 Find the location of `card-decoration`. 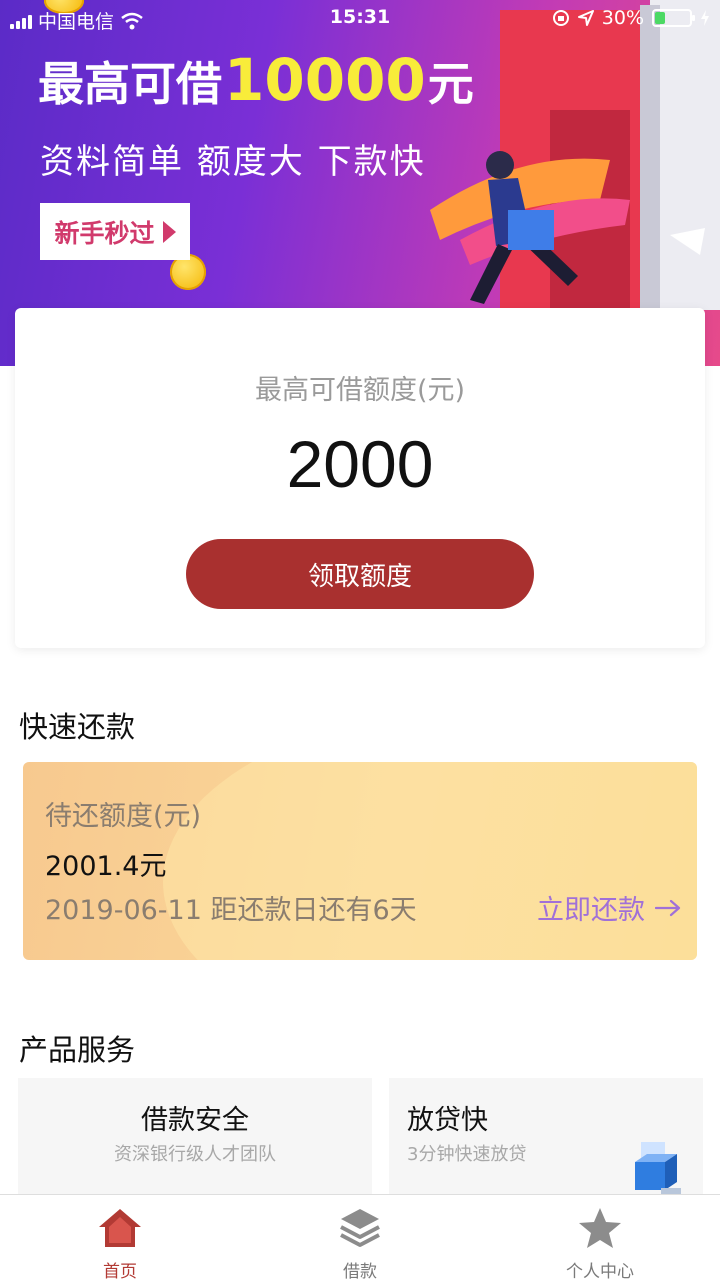

card-decoration is located at coordinates (430, 861).